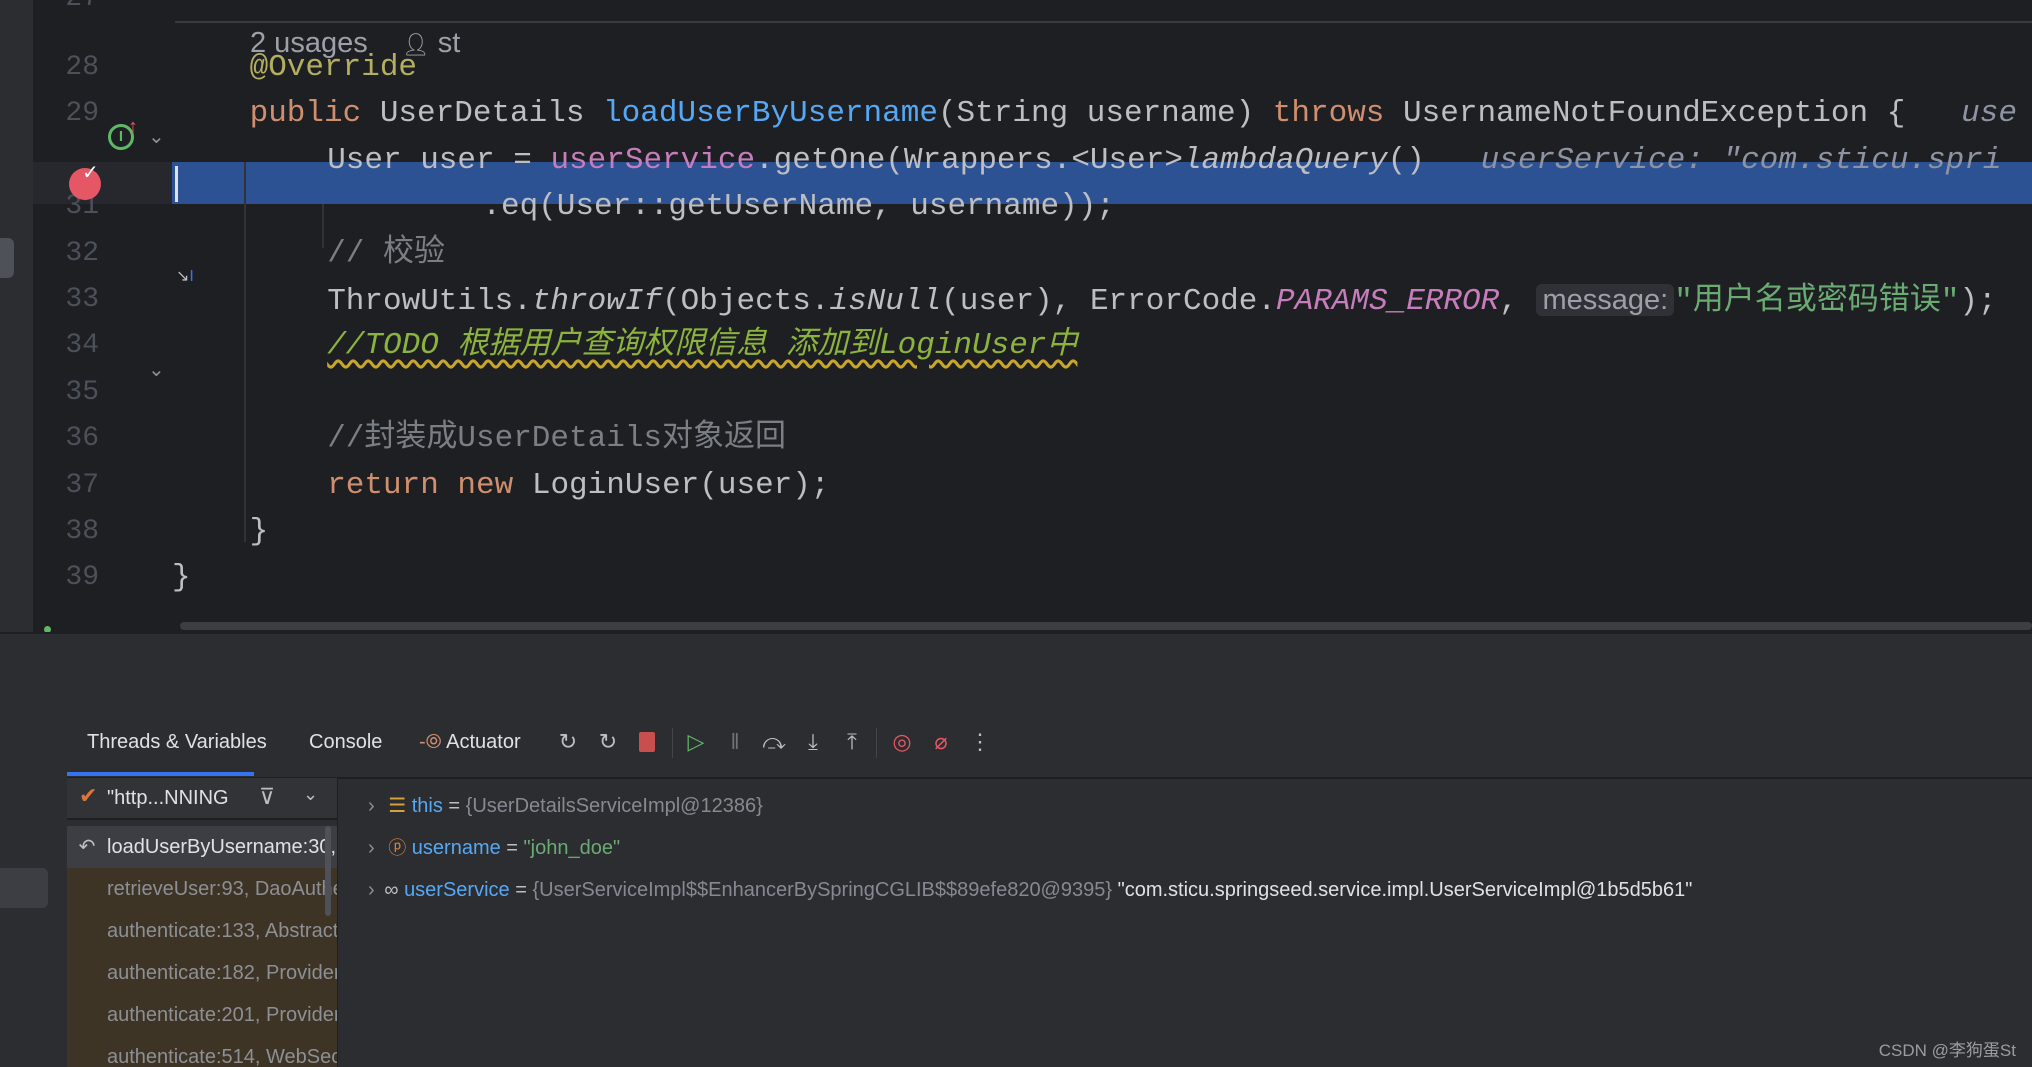  I want to click on code-token: (Objects., so click(746, 301).